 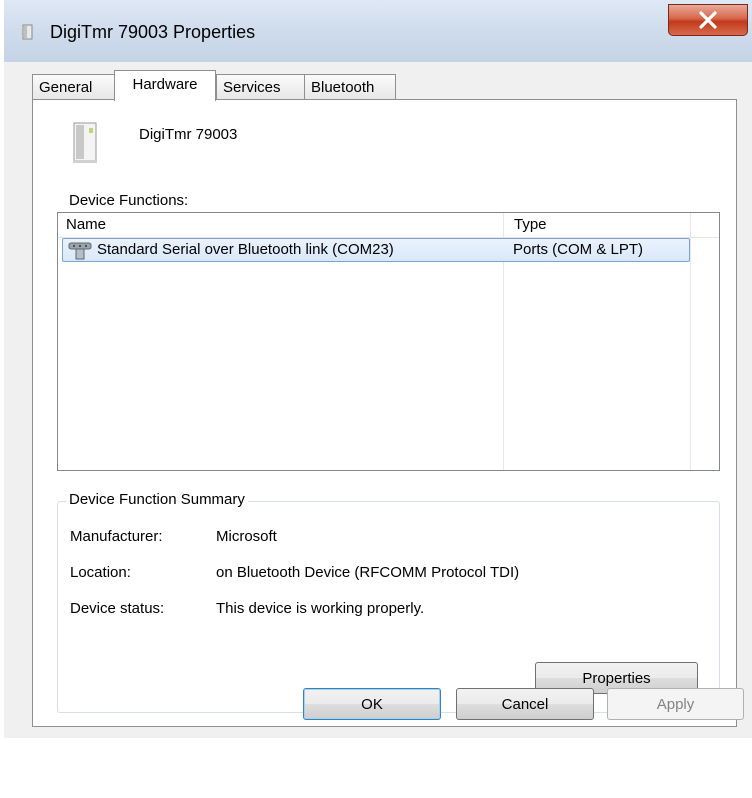 I want to click on ok-button: OK, so click(x=372, y=704).